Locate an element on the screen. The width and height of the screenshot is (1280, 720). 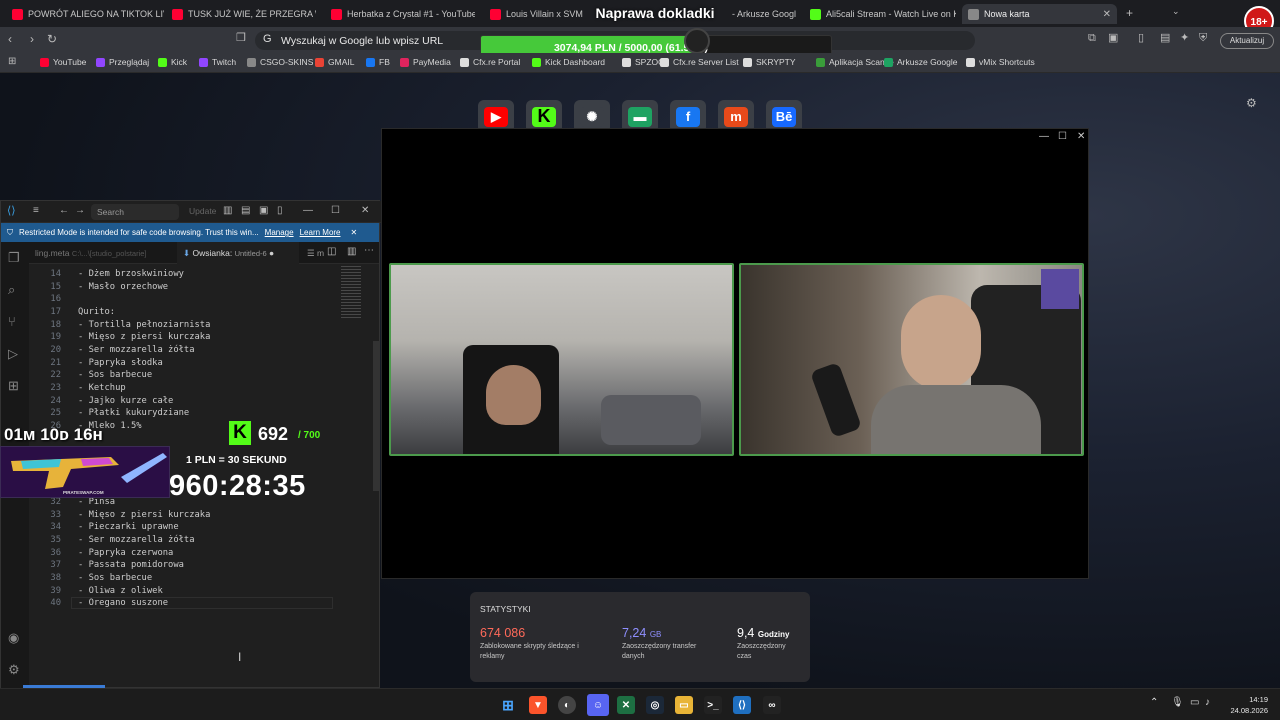
discord-icon: ☺ is located at coordinates (598, 705).